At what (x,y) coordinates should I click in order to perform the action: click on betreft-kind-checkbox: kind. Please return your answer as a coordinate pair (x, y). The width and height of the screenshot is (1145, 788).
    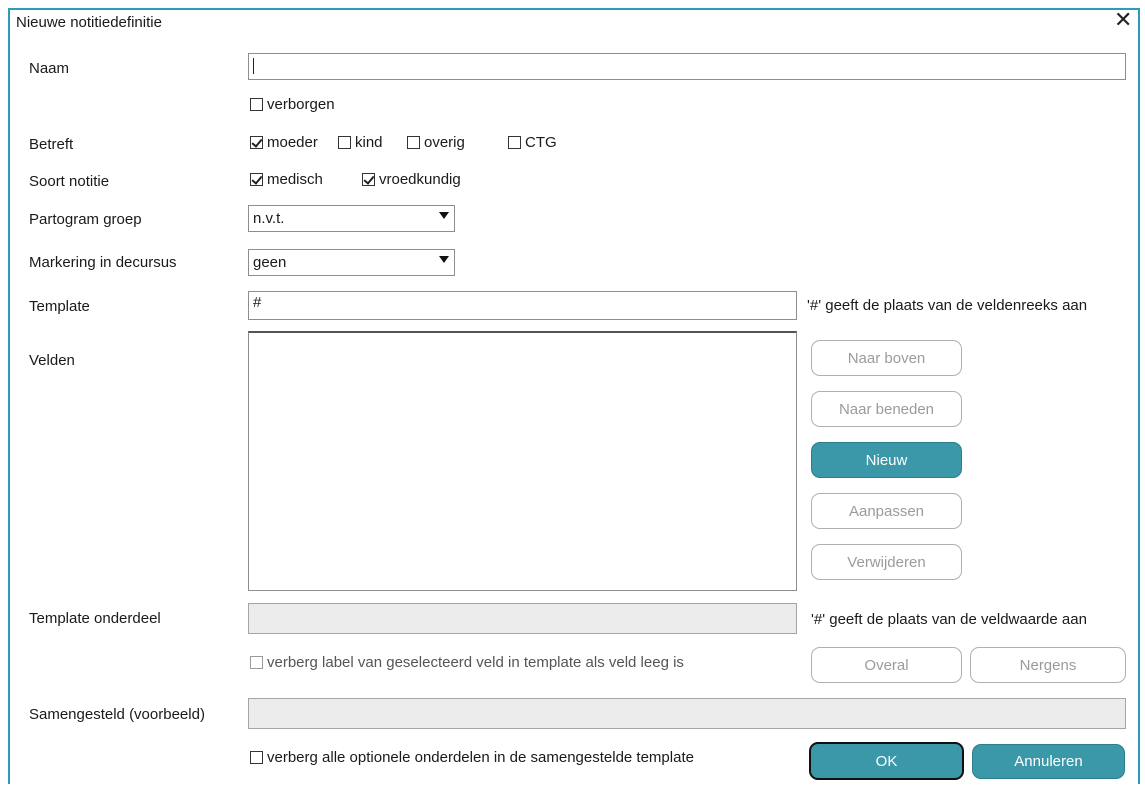
    Looking at the image, I should click on (360, 142).